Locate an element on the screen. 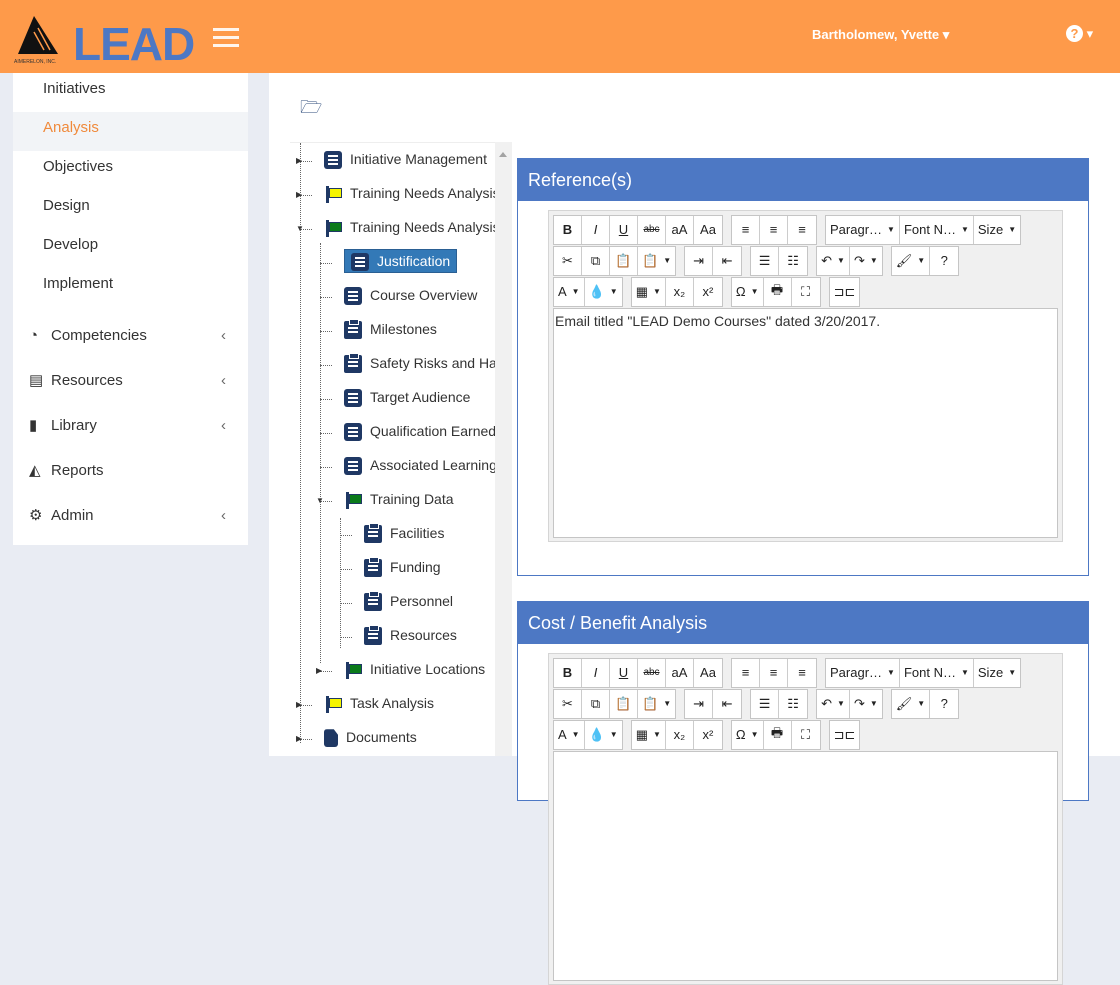 This screenshot has width=1120, height=985. menu-toggle-icon is located at coordinates (226, 40).